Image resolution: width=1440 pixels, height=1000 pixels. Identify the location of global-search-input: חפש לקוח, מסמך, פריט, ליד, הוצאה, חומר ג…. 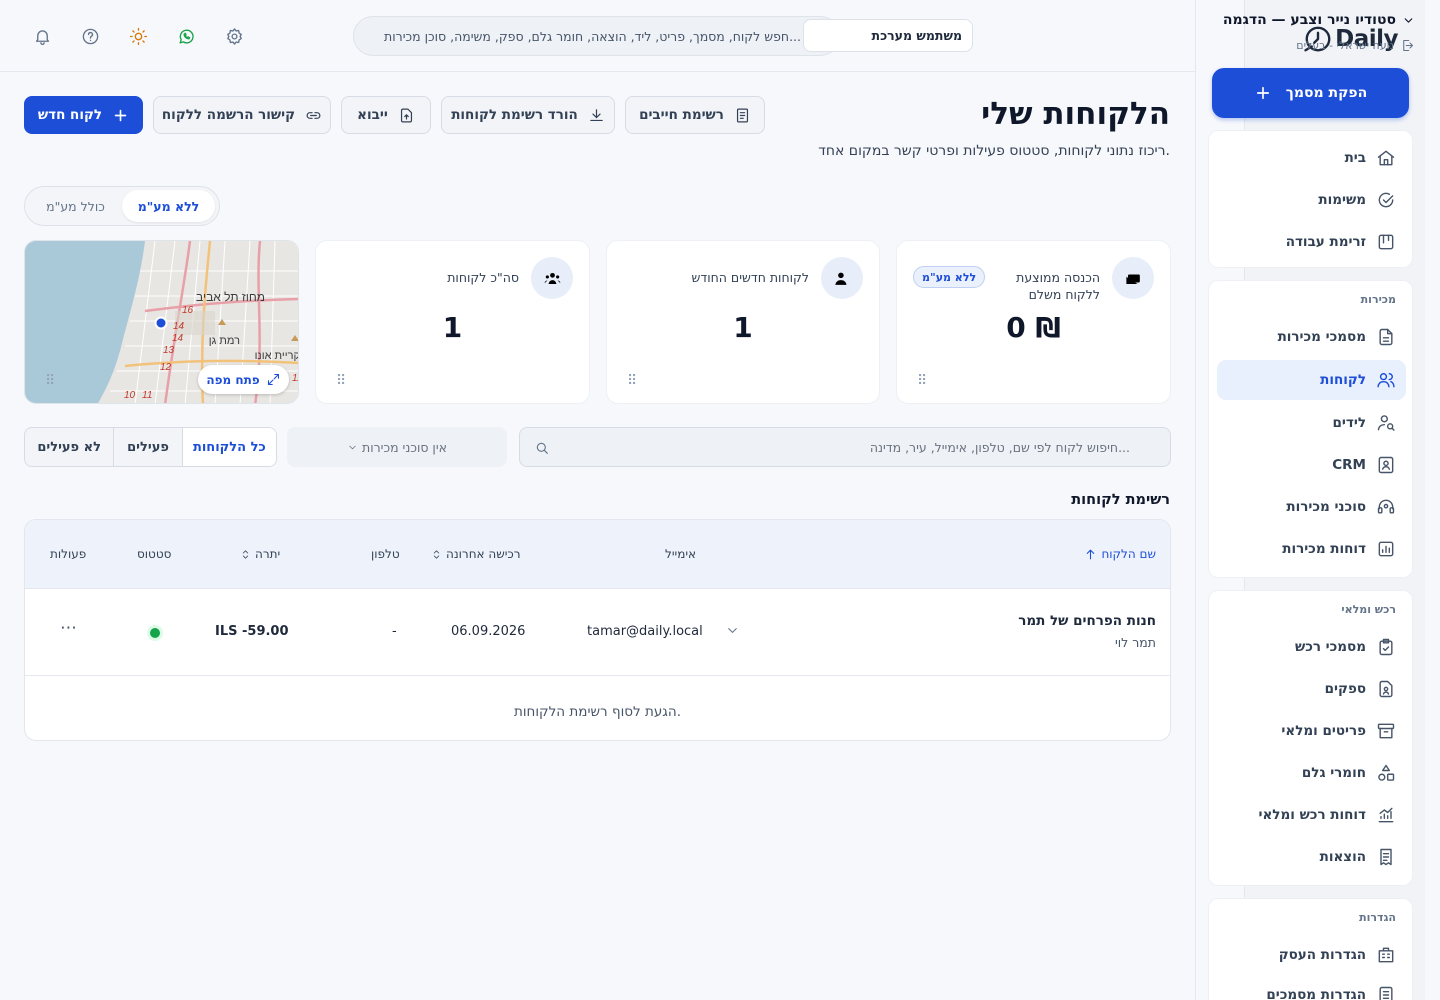
(596, 36).